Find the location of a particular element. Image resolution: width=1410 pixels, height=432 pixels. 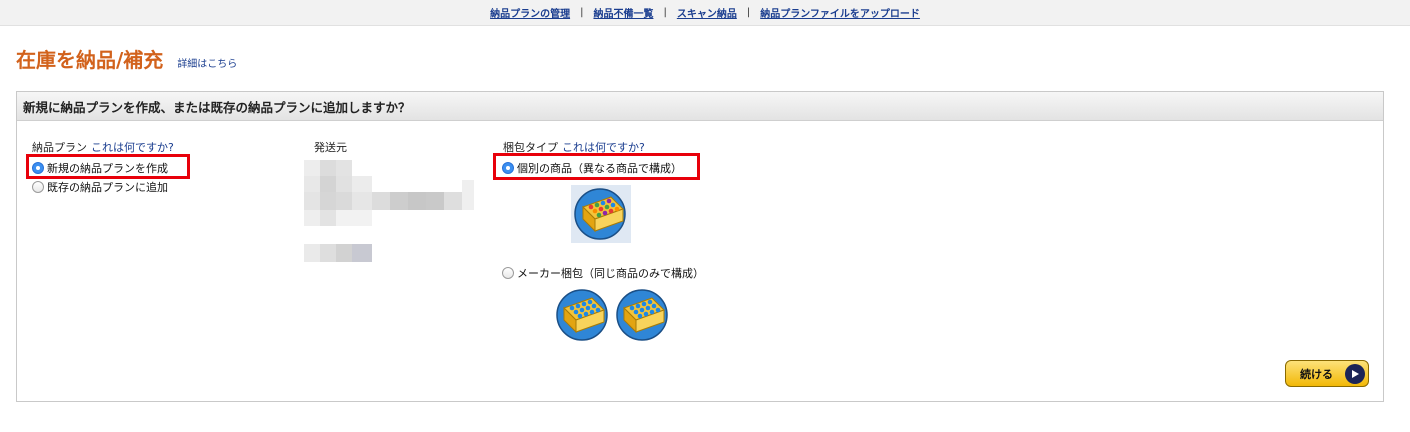

radio-case-packed-label: メーカー梱包（同じ商品のみで構成） is located at coordinates (610, 273).